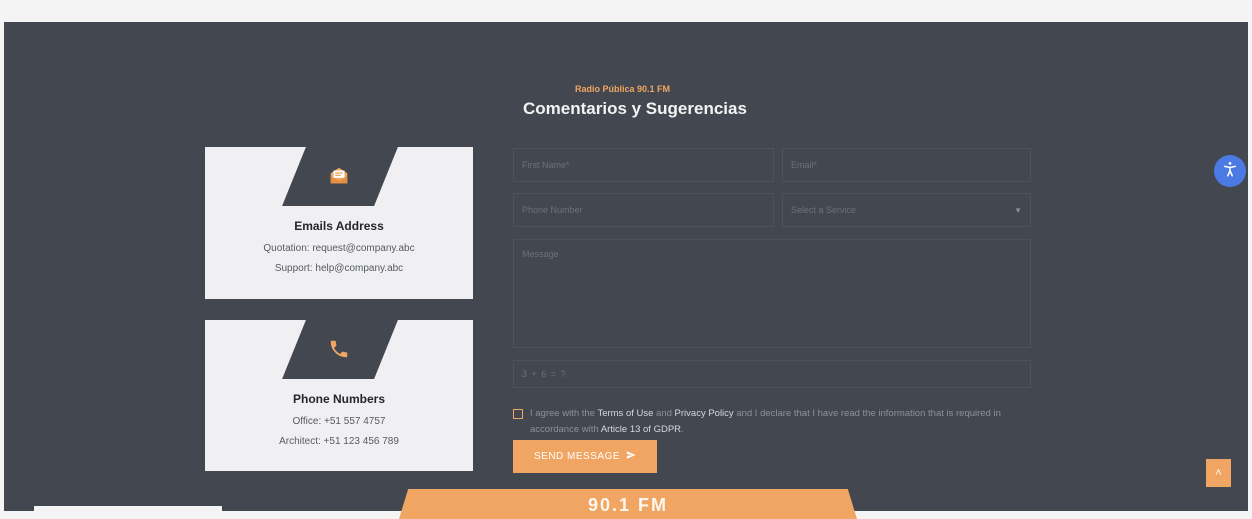  What do you see at coordinates (643, 210) in the screenshot?
I see `phone-number-field` at bounding box center [643, 210].